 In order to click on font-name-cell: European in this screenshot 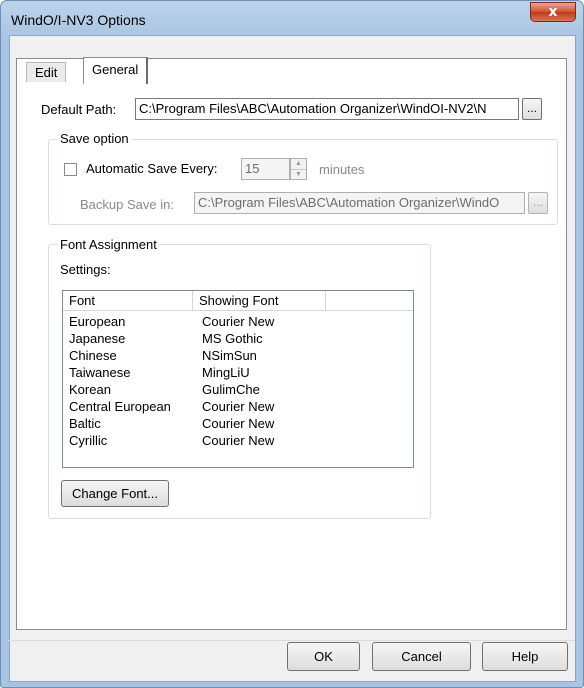, I will do `click(97, 321)`.